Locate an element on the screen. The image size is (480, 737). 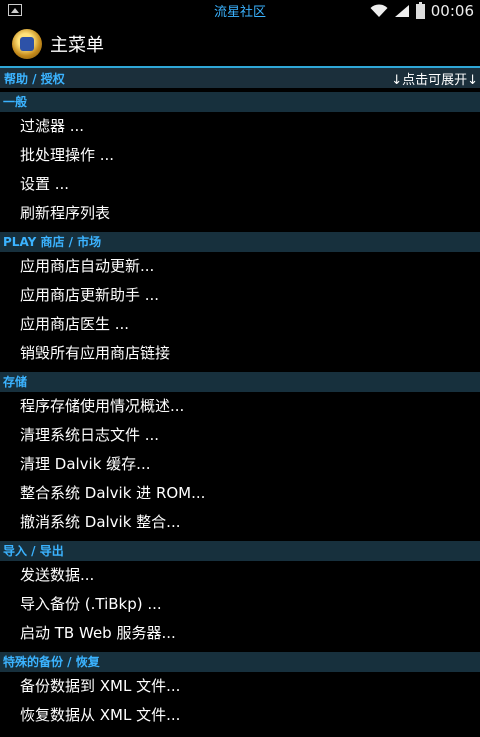
status-icons: 00:06 is located at coordinates (422, 10).